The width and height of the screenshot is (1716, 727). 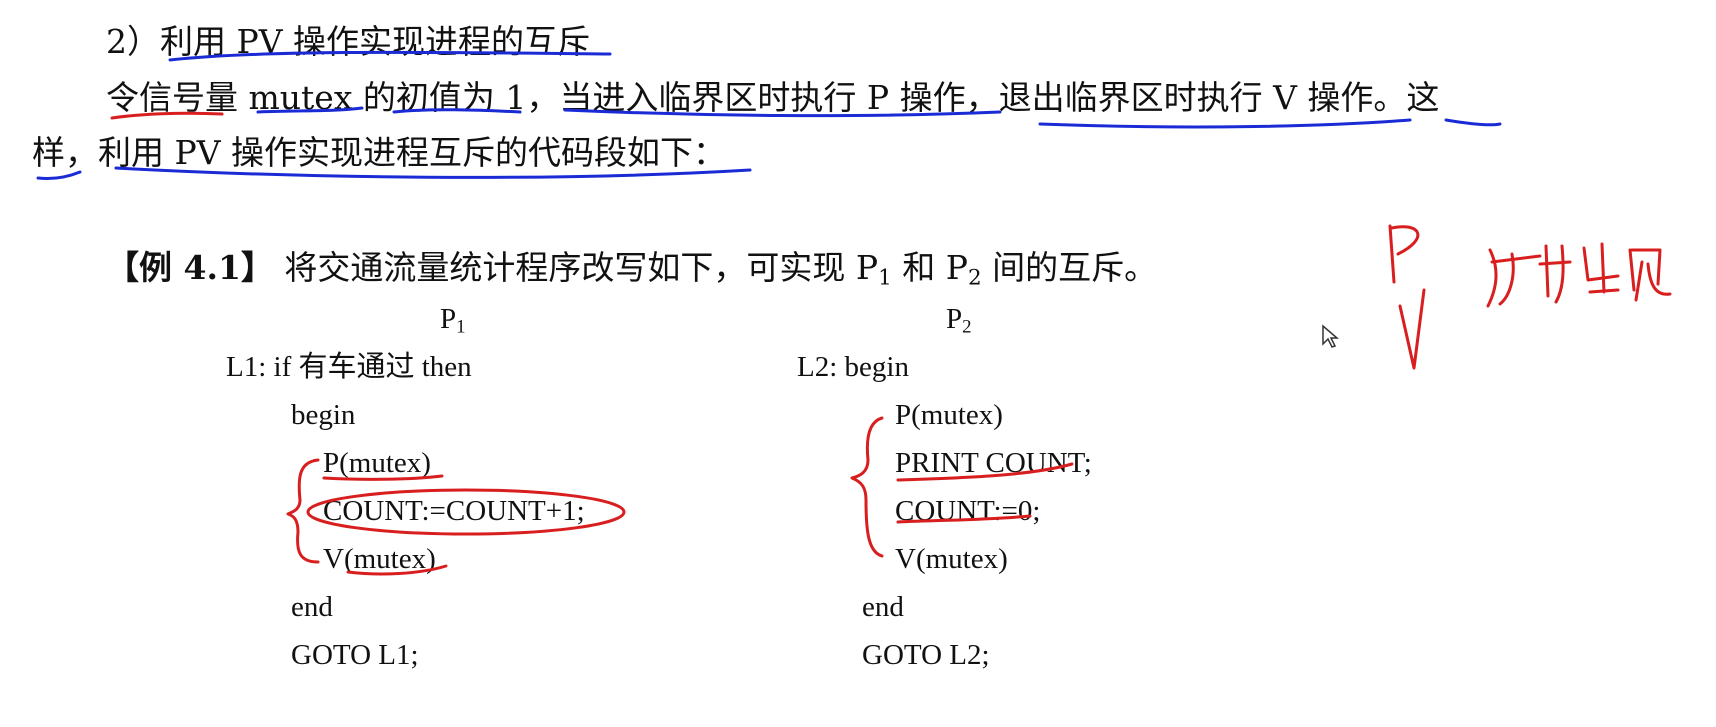 What do you see at coordinates (1404, 254) in the screenshot?
I see `red-handwritten-p` at bounding box center [1404, 254].